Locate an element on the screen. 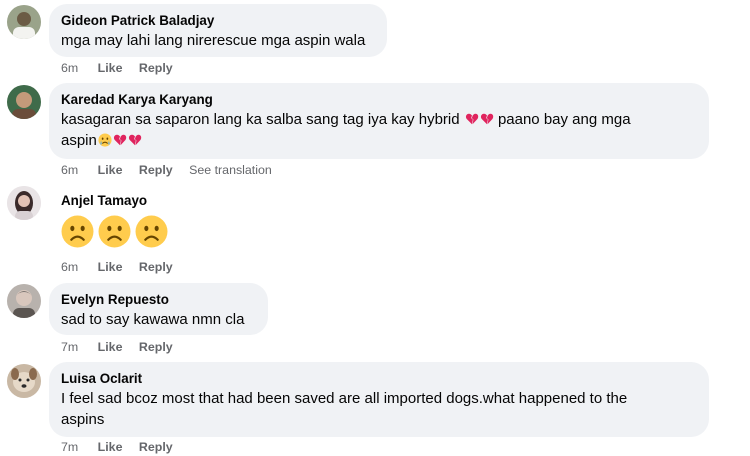 The width and height of the screenshot is (750, 456). comment-text-line: aspins is located at coordinates (83, 419).